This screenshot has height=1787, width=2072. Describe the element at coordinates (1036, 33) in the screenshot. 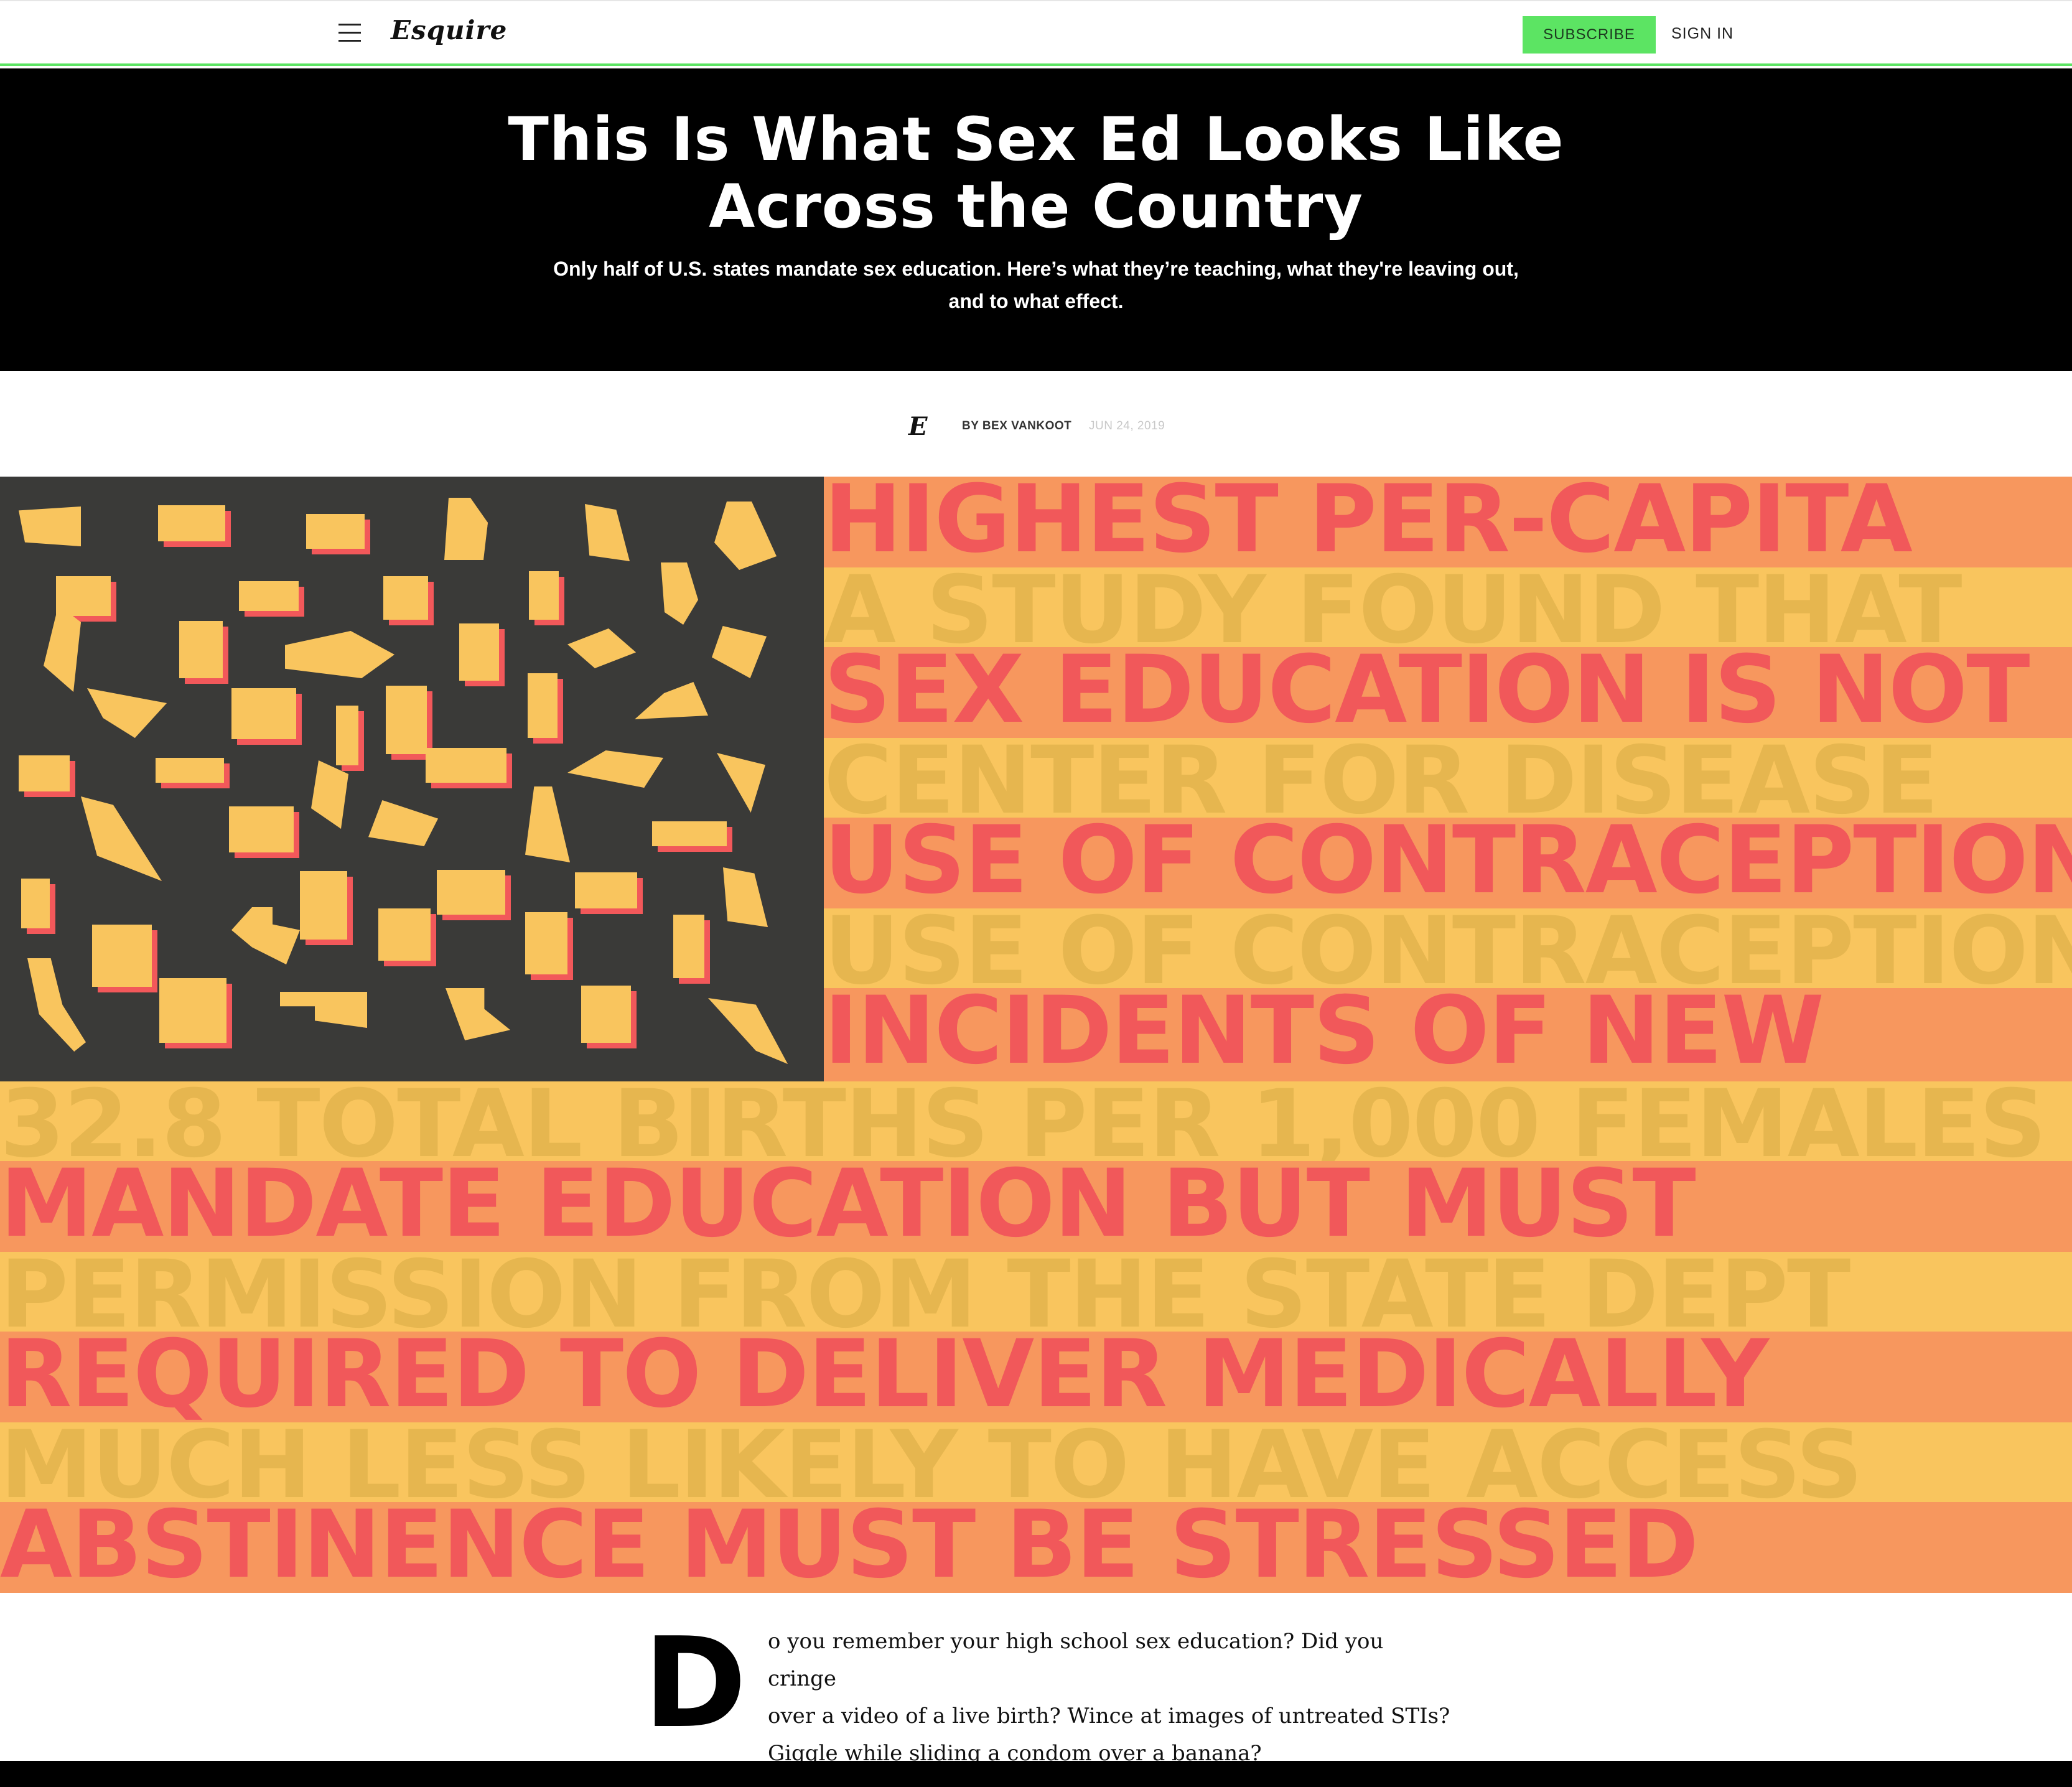

I see `top-navigation-bar: Esquire SUBSCRIBE SIGN IN` at that location.